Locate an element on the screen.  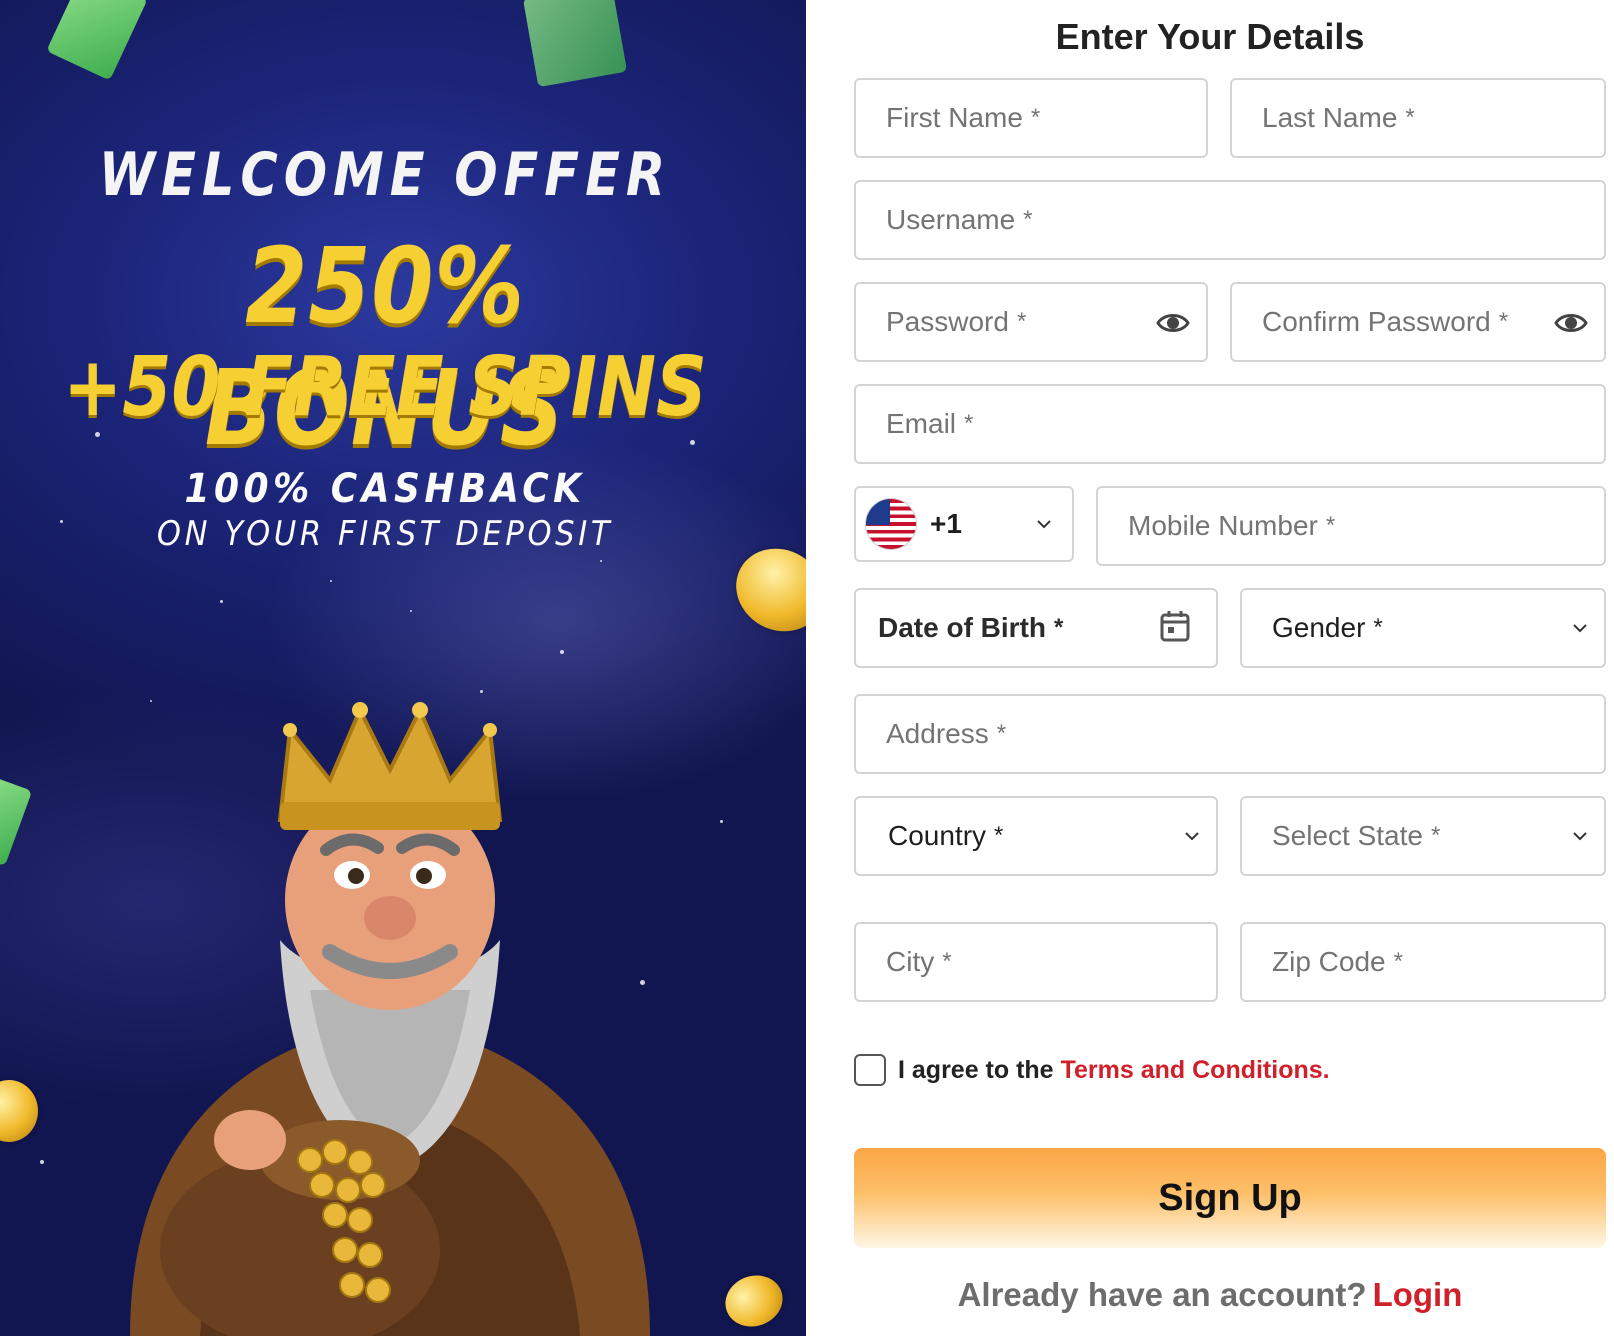
login-prompt-text: Already have an account? is located at coordinates (1162, 1294).